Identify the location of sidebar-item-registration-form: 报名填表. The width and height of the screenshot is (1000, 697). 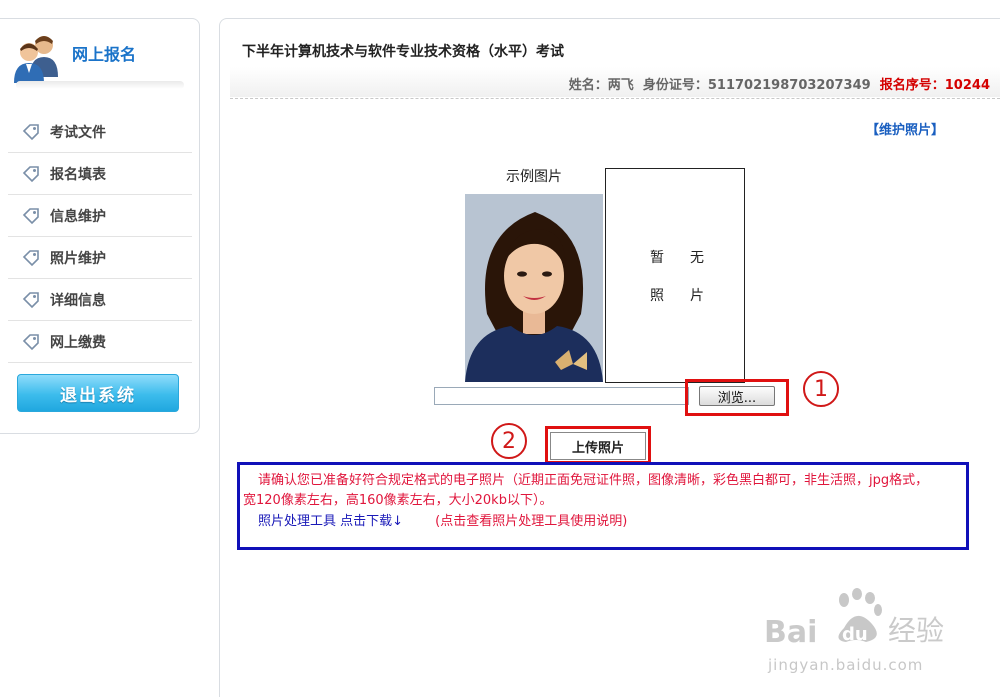
(100, 174).